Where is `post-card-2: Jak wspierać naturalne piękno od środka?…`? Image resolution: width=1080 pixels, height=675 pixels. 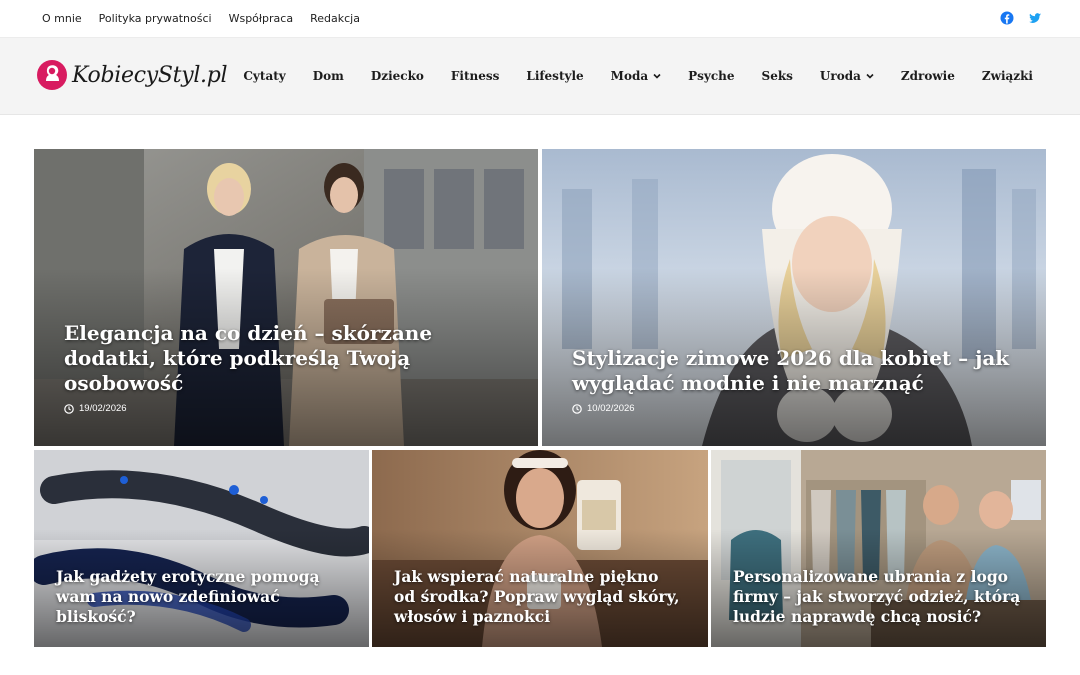
post-card-2: Jak wspierać naturalne piękno od środka?… is located at coordinates (540, 548).